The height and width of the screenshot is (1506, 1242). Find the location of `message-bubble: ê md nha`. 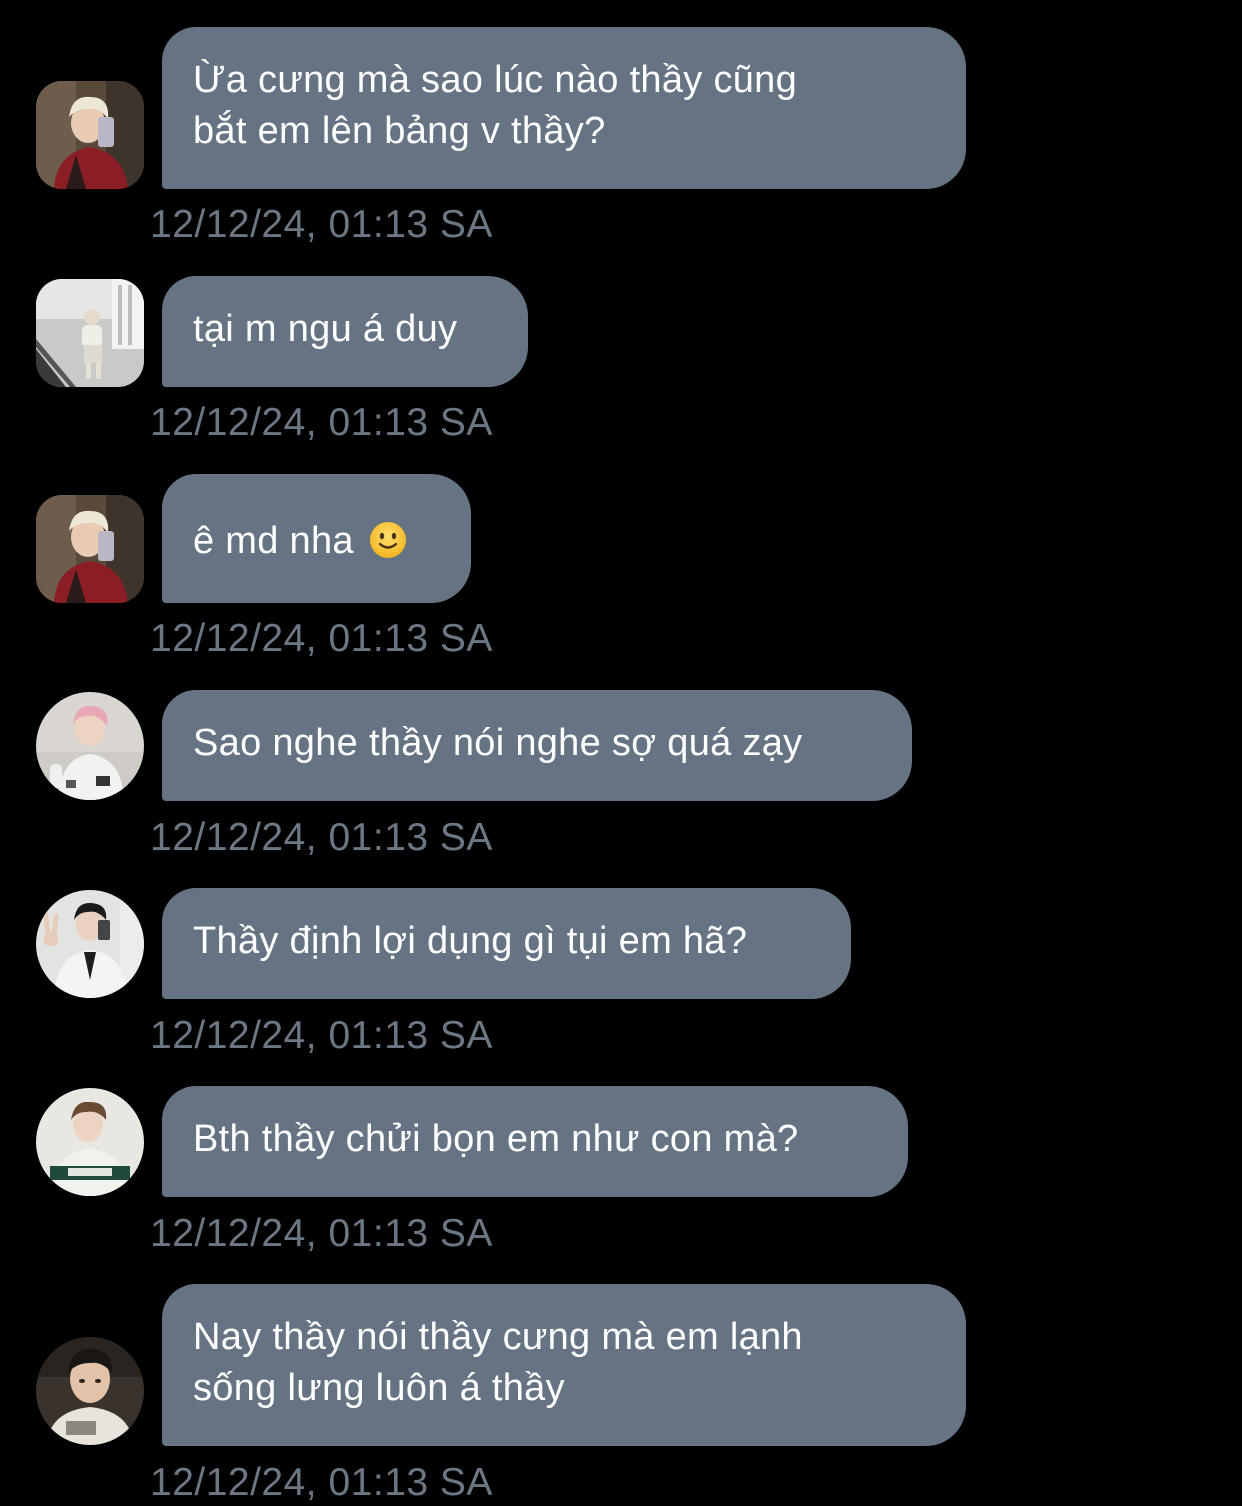

message-bubble: ê md nha is located at coordinates (316, 538).